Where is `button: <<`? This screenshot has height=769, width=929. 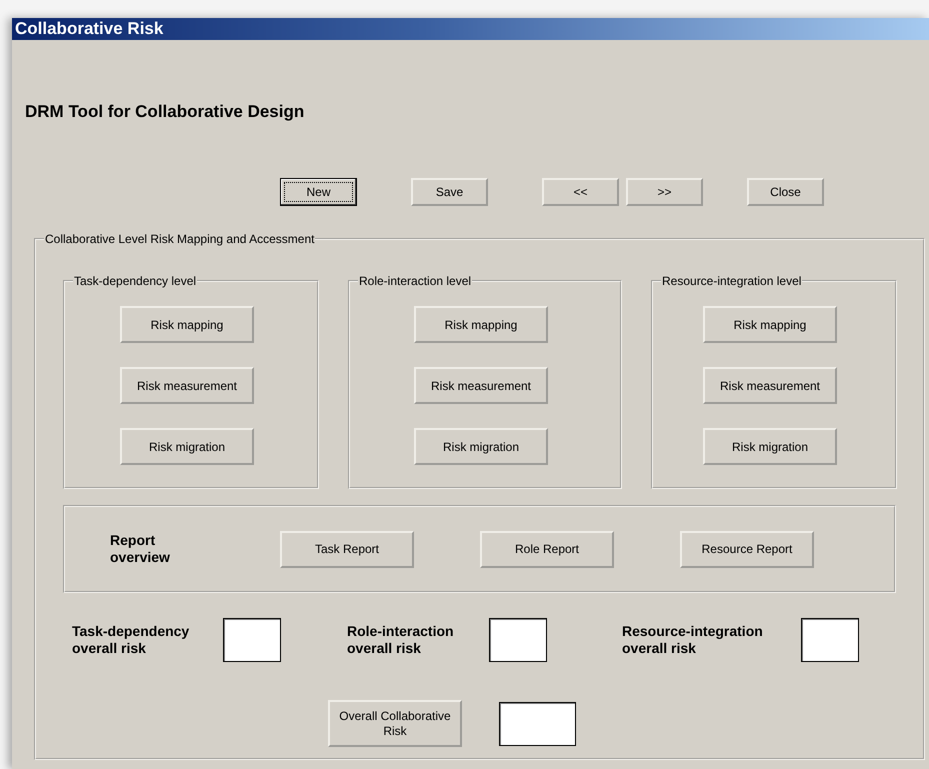
button: << is located at coordinates (580, 192).